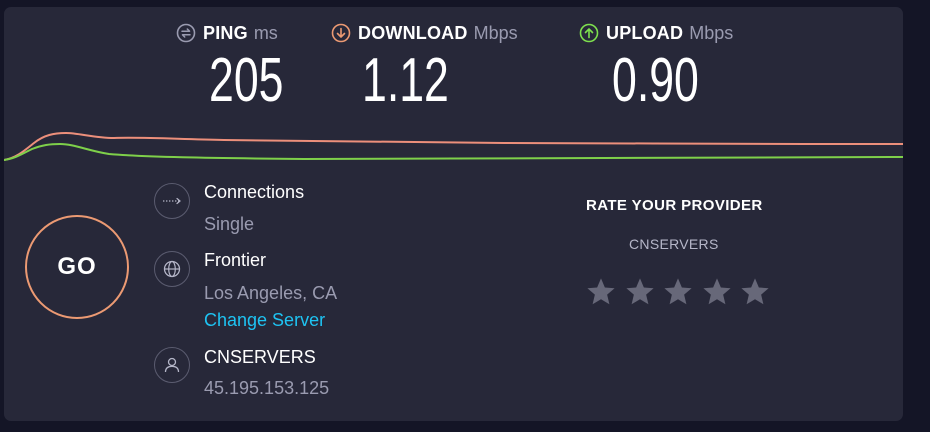 Image resolution: width=930 pixels, height=432 pixels. I want to click on download-metric: DOWNLOAD Mbps 1.12, so click(424, 67).